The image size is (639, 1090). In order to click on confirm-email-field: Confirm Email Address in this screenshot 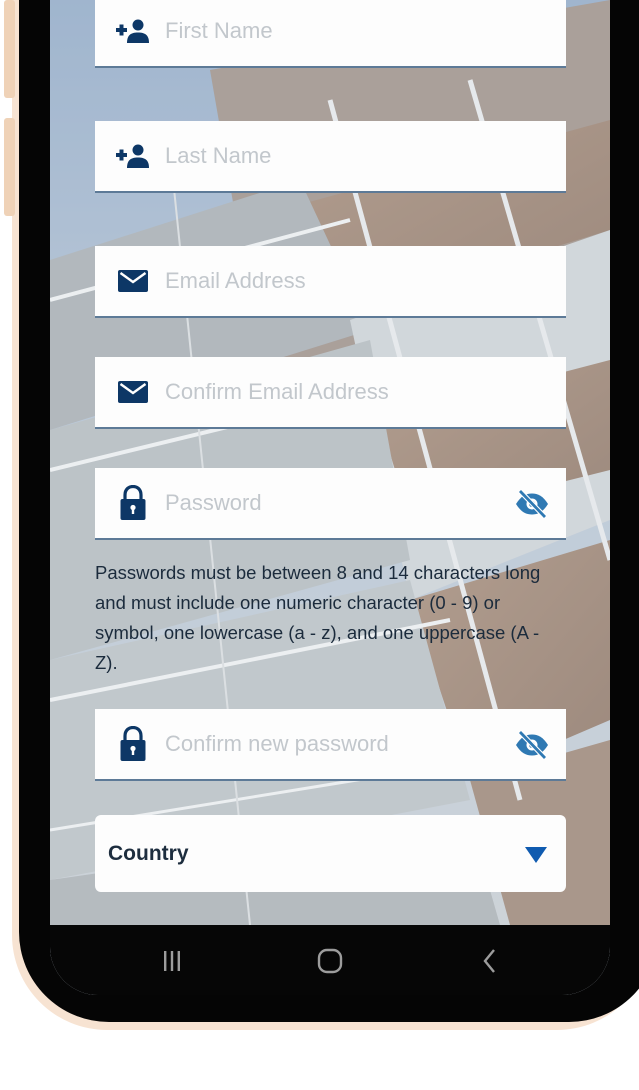, I will do `click(330, 393)`.